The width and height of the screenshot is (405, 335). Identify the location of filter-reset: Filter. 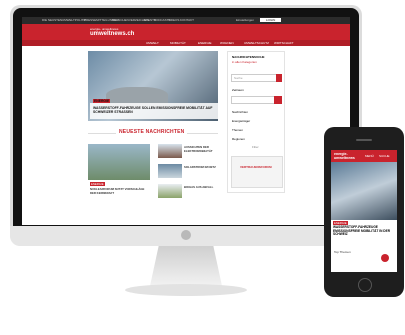
(255, 147).